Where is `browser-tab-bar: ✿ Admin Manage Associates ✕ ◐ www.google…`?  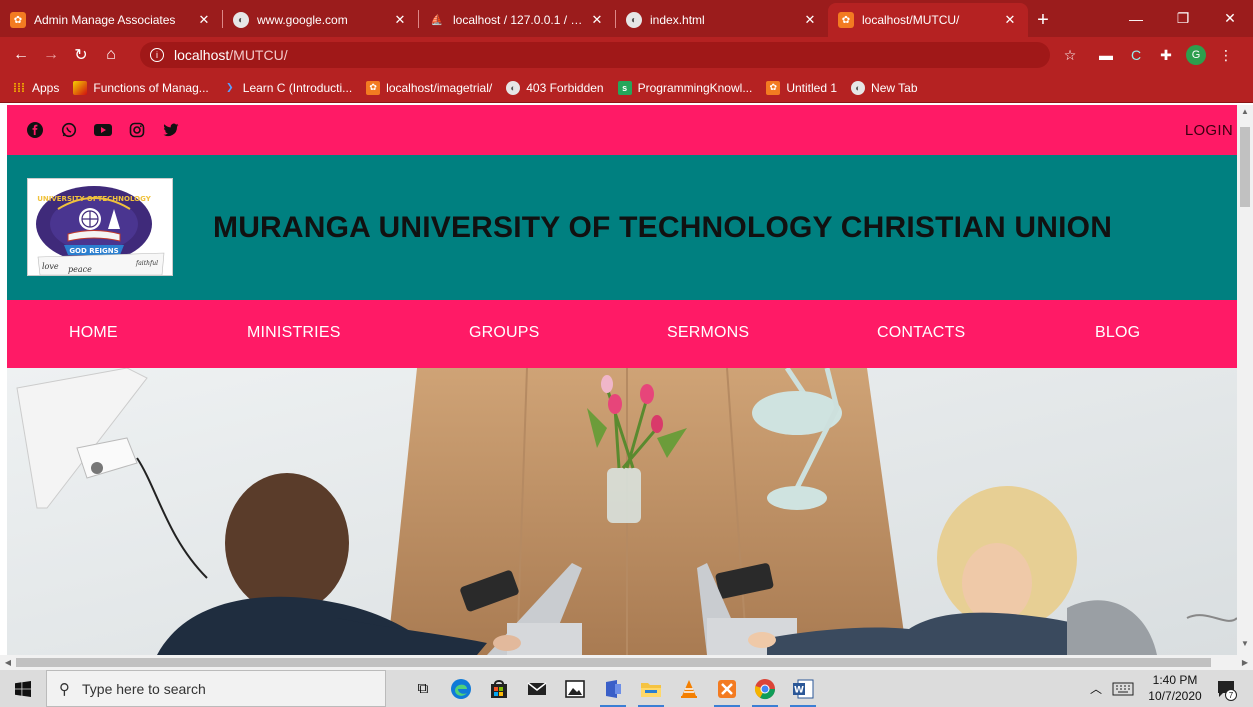 browser-tab-bar: ✿ Admin Manage Associates ✕ ◐ www.google… is located at coordinates (626, 18).